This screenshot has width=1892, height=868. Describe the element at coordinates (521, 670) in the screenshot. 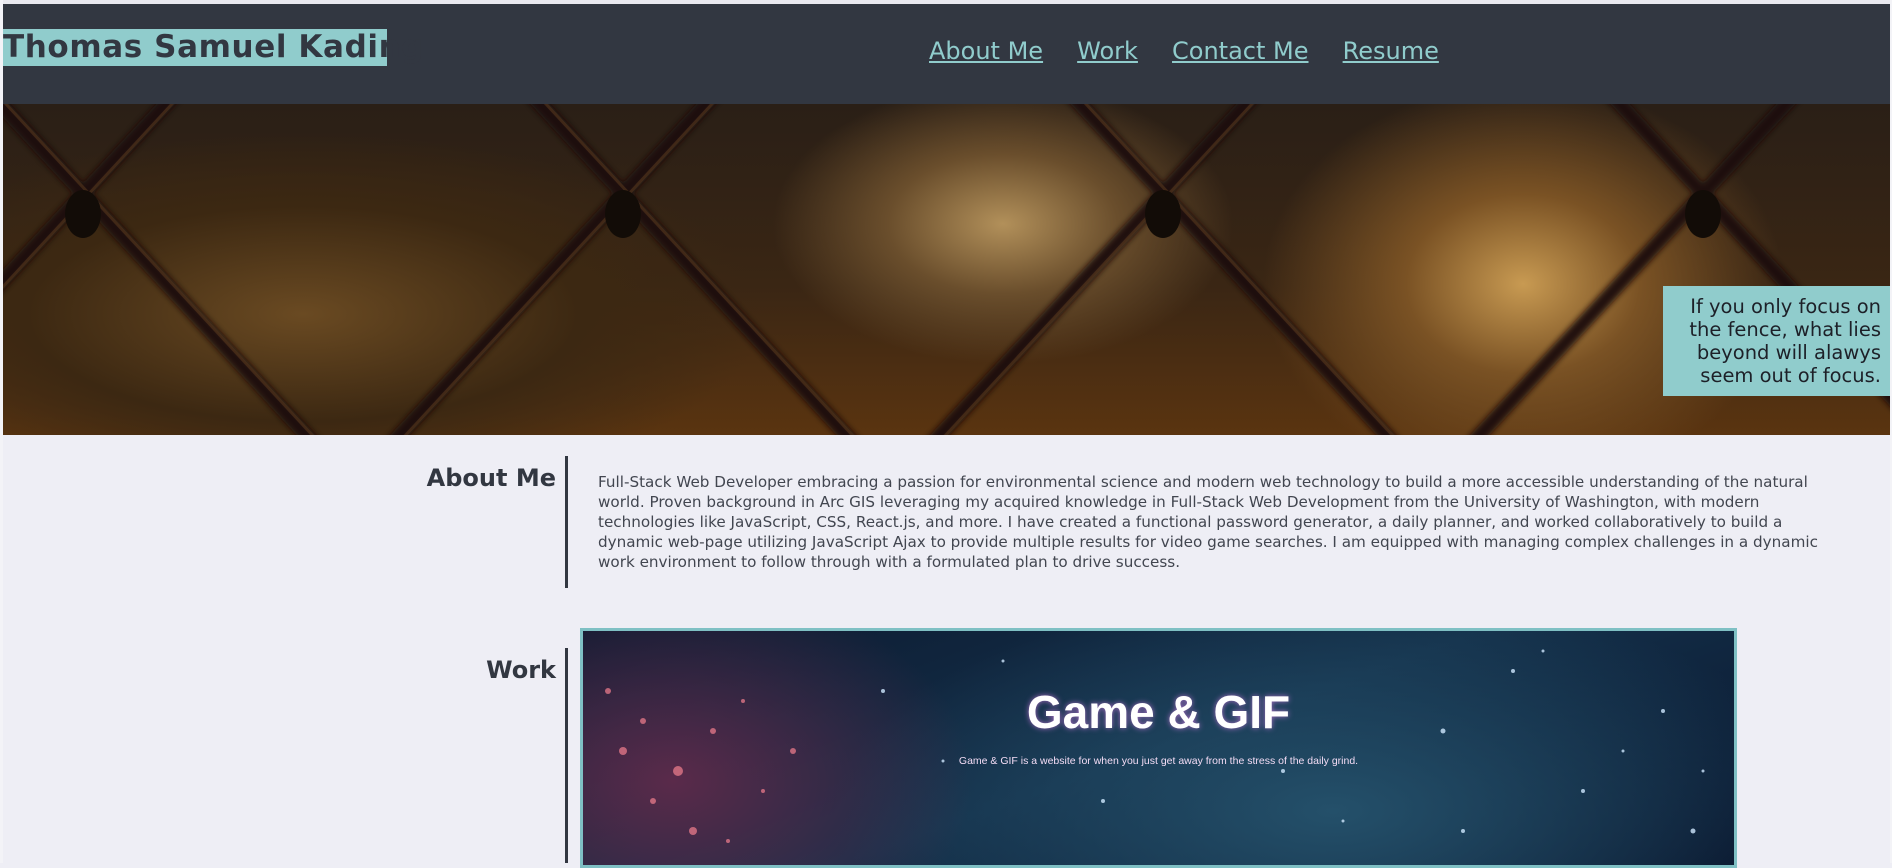

I see `work-section-title: Work` at that location.